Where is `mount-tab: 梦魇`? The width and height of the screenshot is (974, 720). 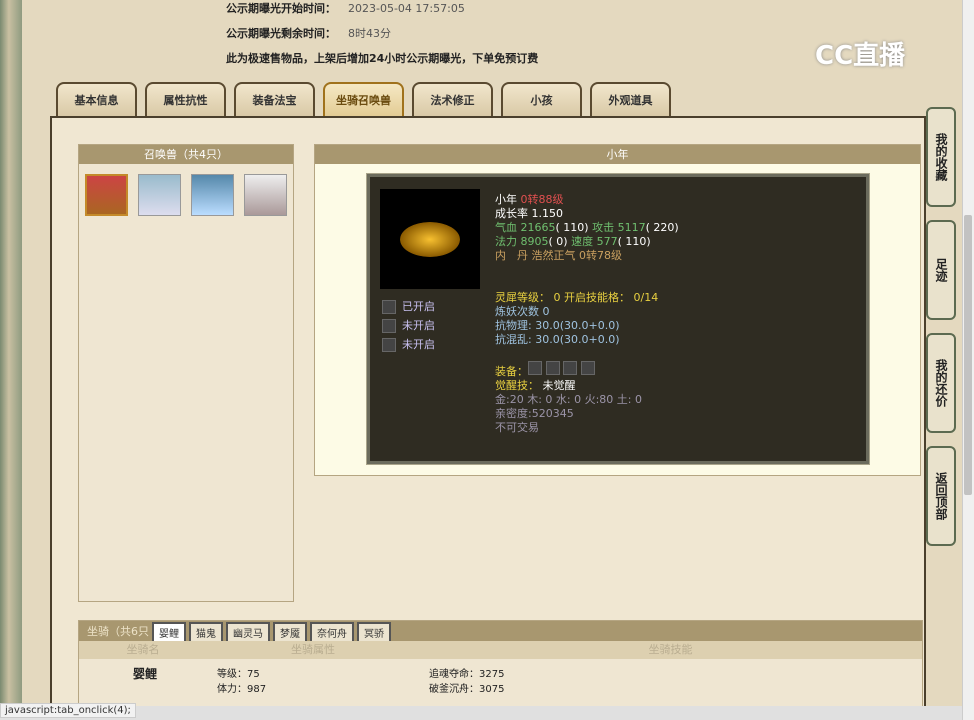 mount-tab: 梦魇 is located at coordinates (290, 631).